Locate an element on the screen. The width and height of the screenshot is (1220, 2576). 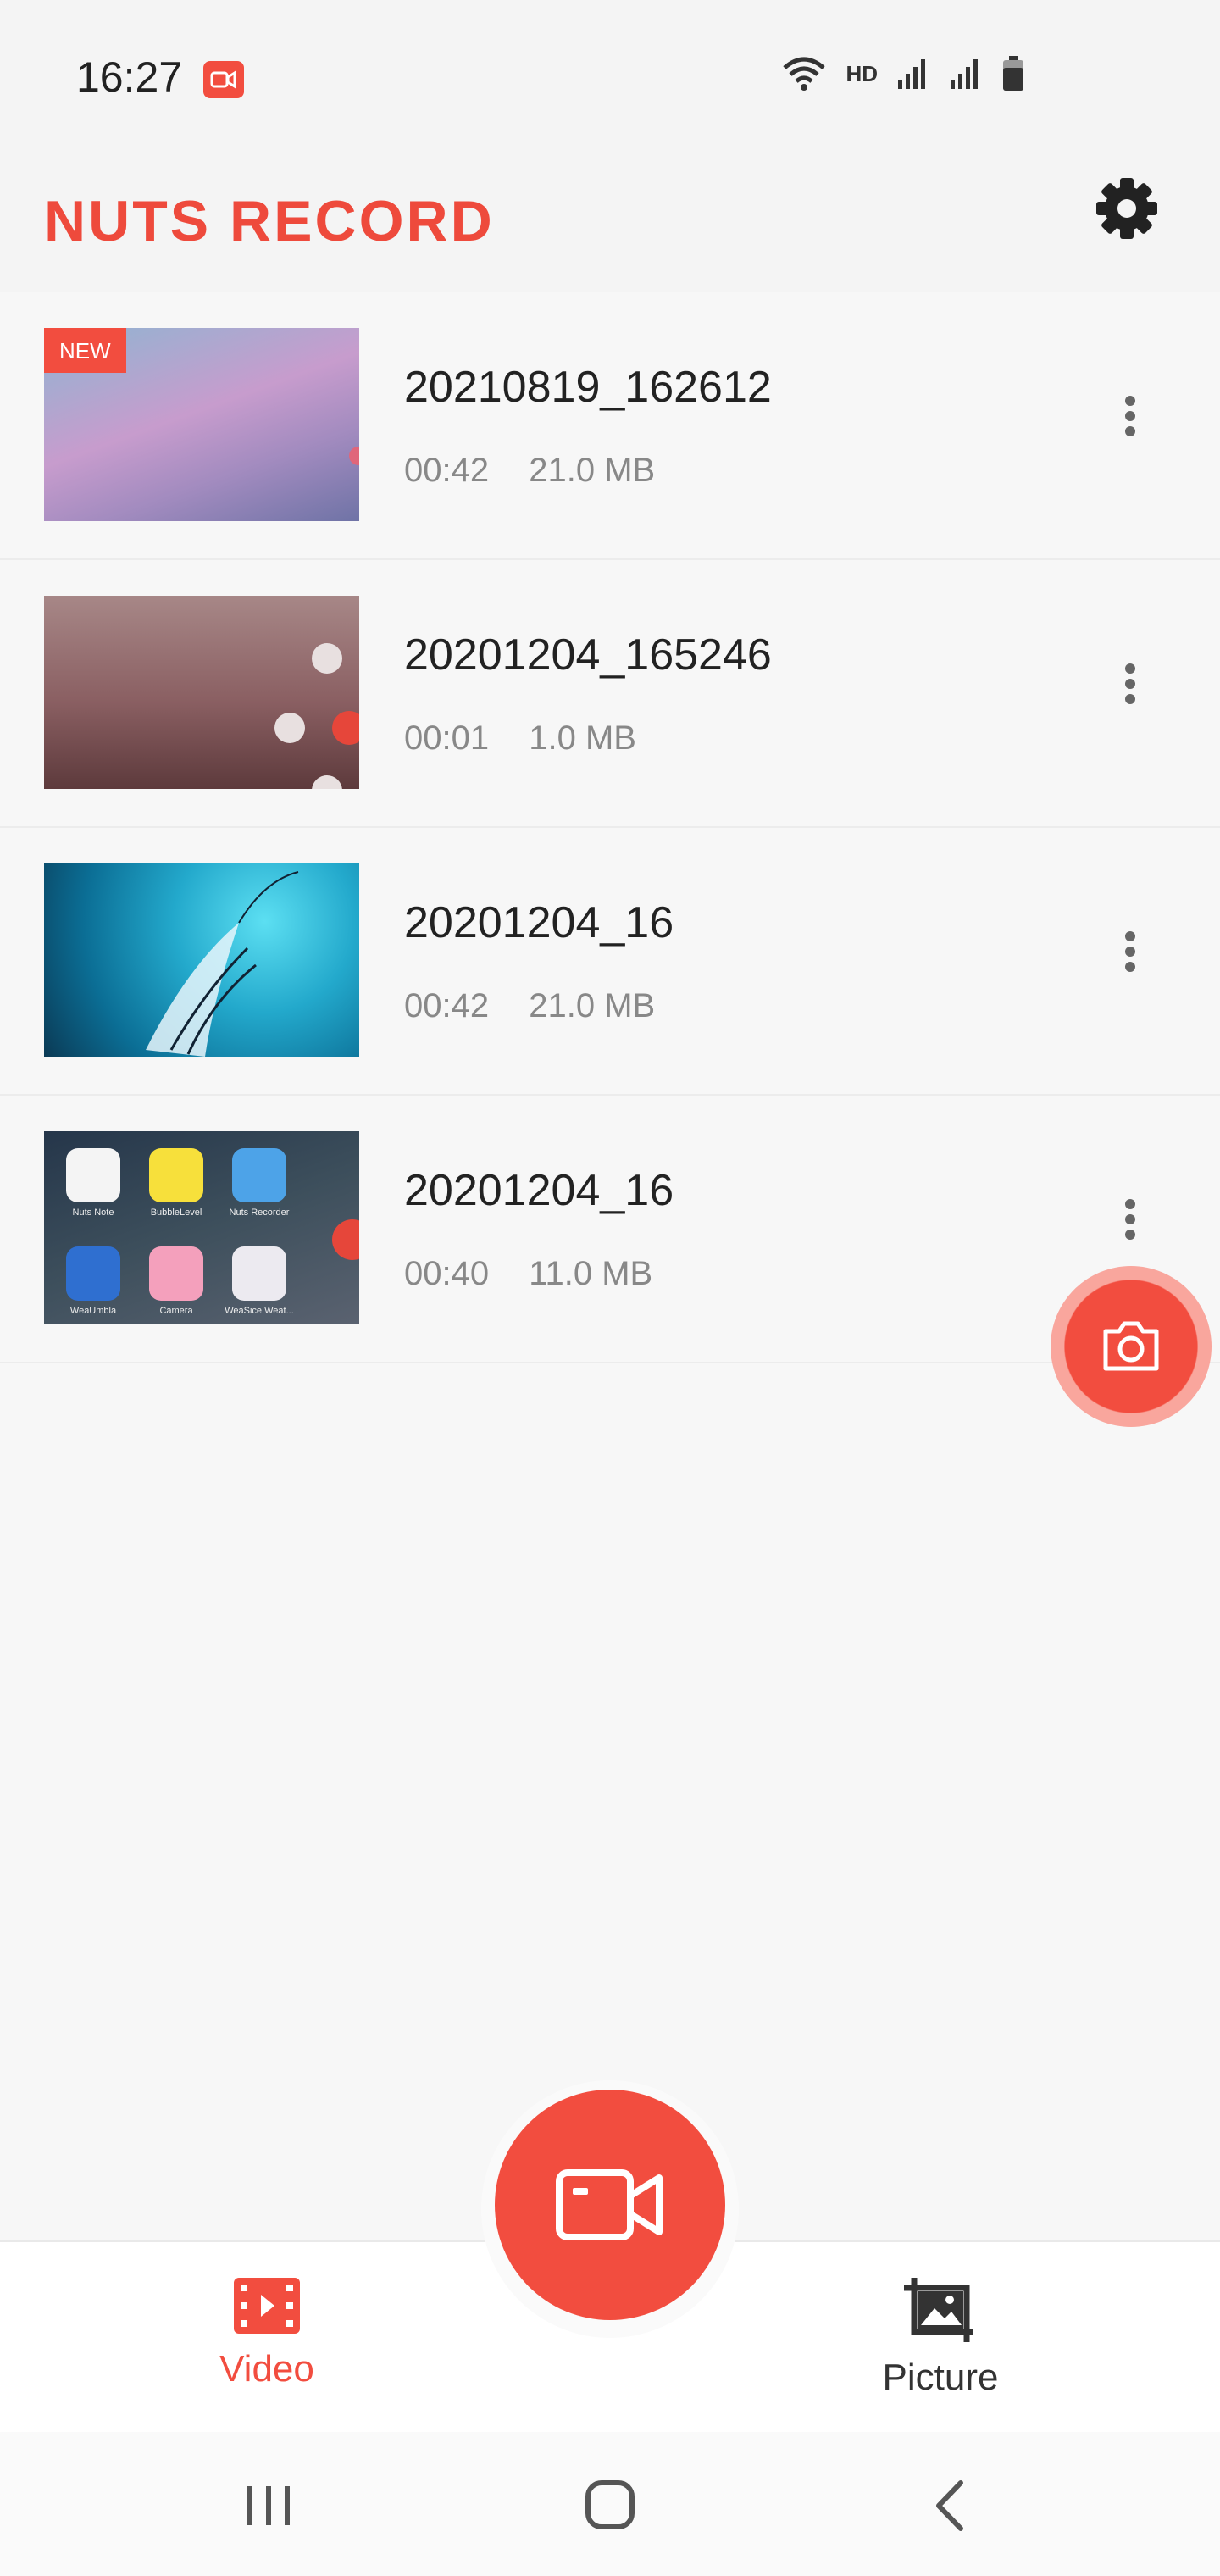
video-list-item: NEW 20210819_162612 00:42 21.0 MB is located at coordinates (610, 426).